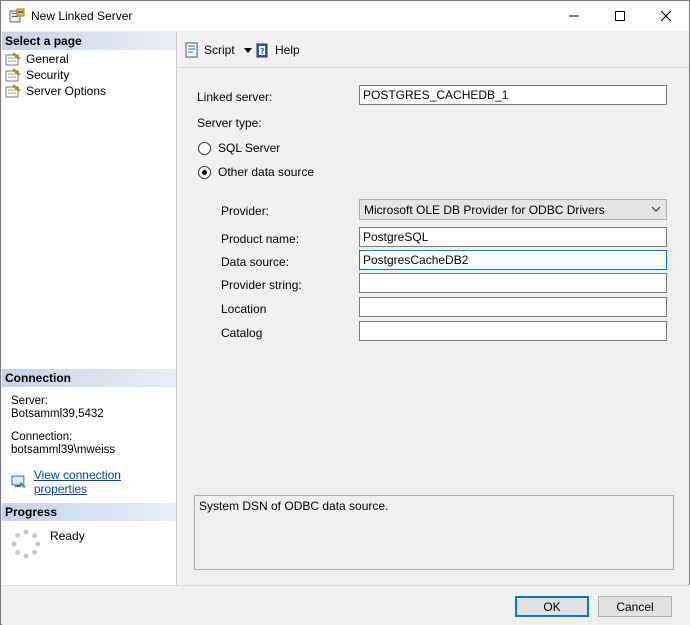 This screenshot has width=690, height=625. Describe the element at coordinates (249, 148) in the screenshot. I see `sql-server-radio-label: SQL Server` at that location.